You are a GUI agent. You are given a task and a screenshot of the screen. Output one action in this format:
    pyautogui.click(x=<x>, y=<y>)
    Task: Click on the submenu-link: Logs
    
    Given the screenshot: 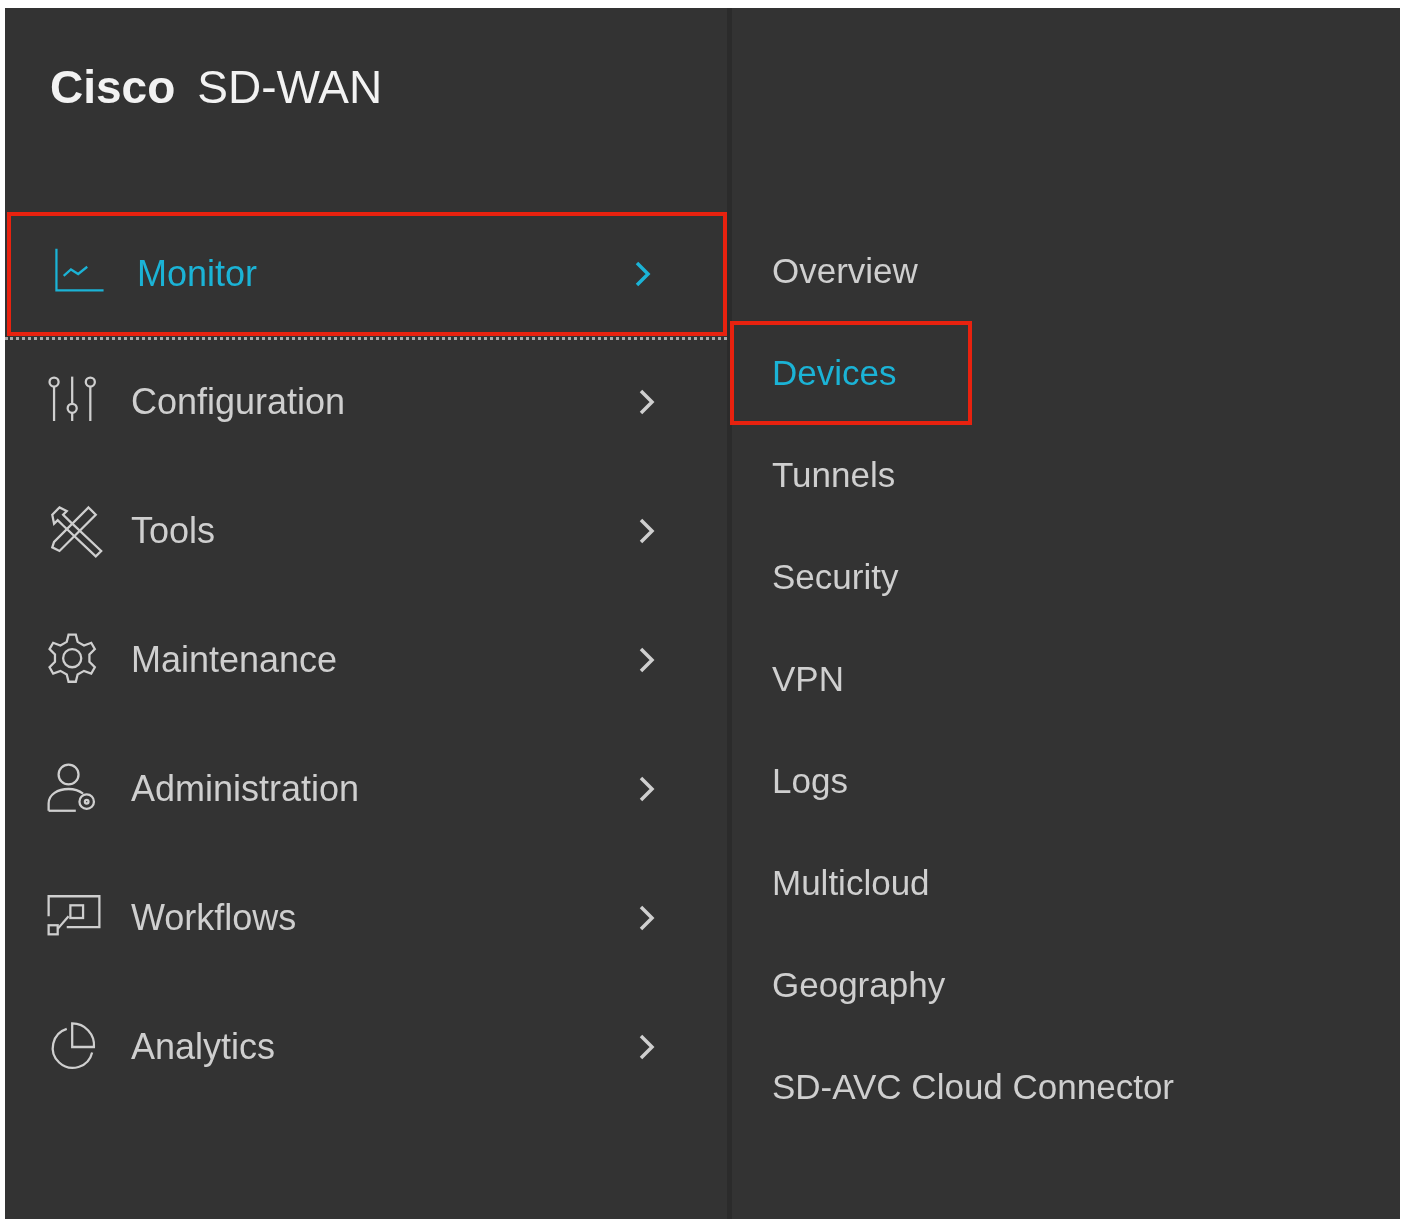 What is the action you would take?
    pyautogui.click(x=810, y=781)
    